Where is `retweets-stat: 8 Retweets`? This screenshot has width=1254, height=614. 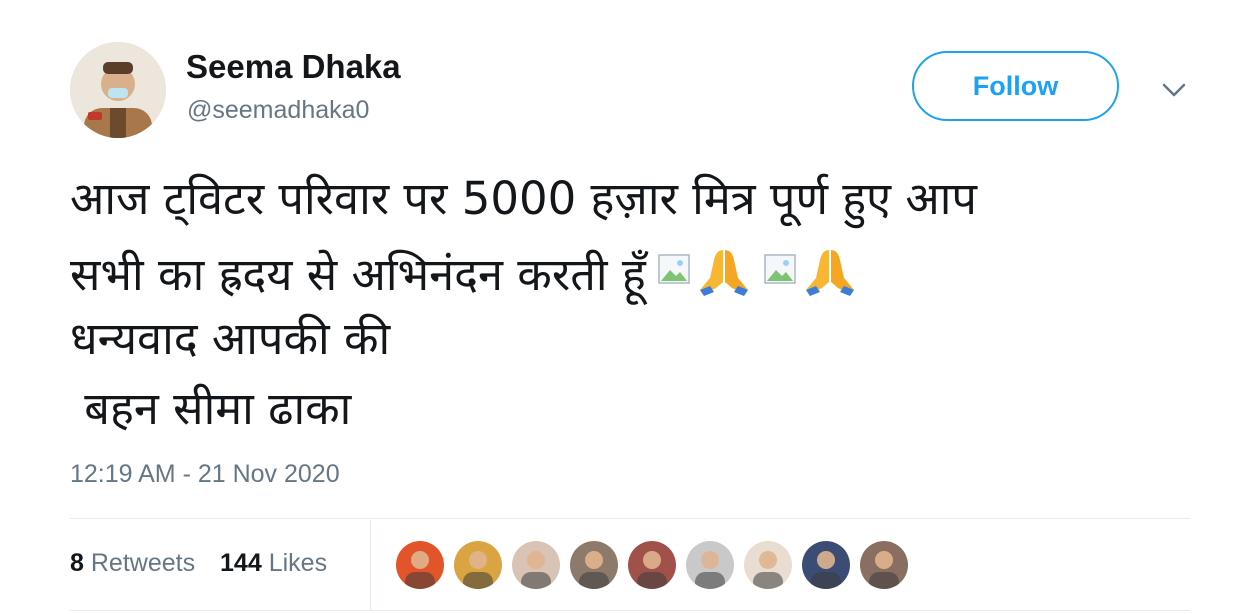
retweets-stat: 8 Retweets is located at coordinates (132, 563).